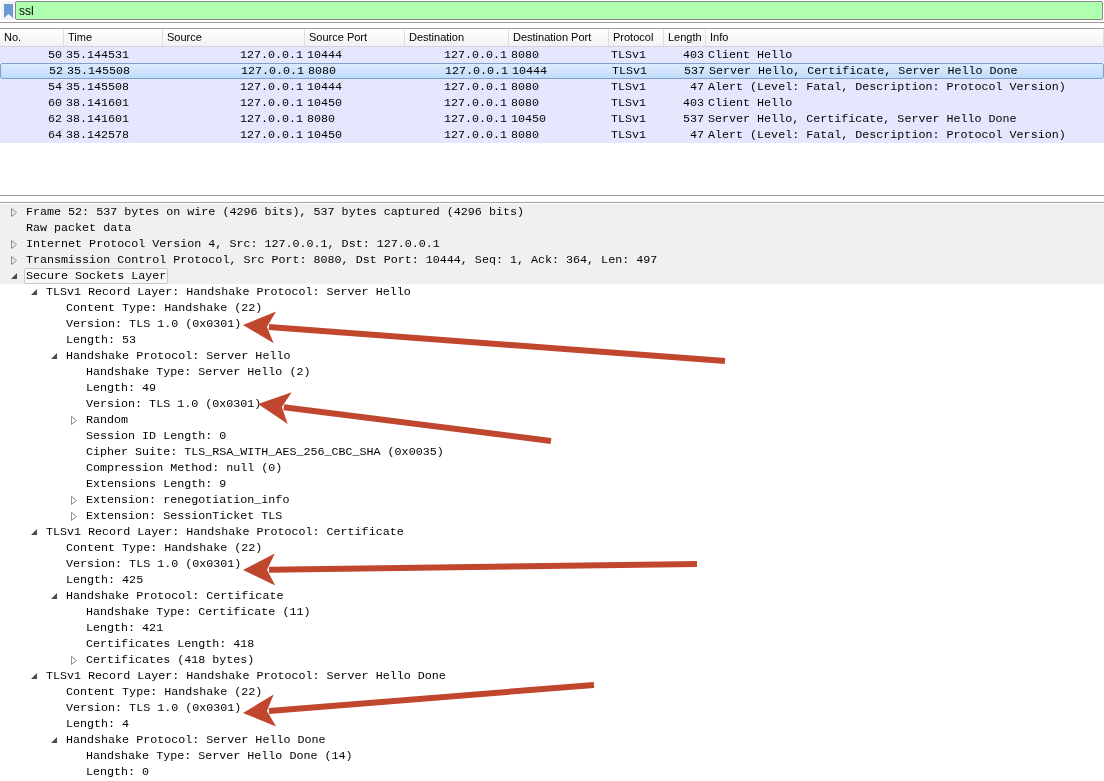  What do you see at coordinates (96, 276) in the screenshot?
I see `tree-item: Secure Sockets Layer` at bounding box center [96, 276].